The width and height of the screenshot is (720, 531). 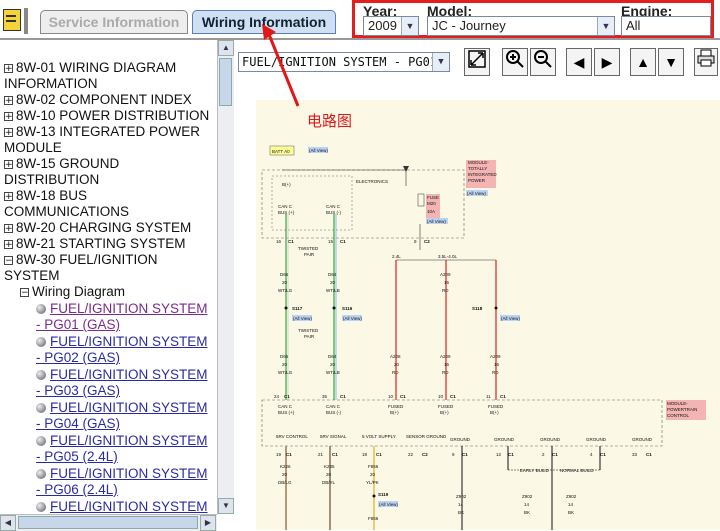 I want to click on tree-item: +8W-10 POWER DISTRIBUTION, so click(x=106, y=116).